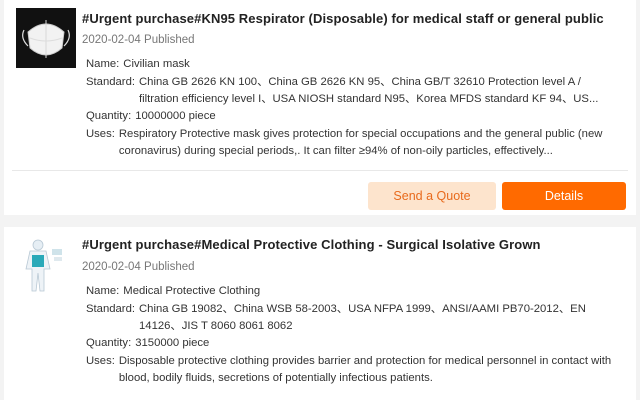  I want to click on spec-value: 10000000 piece, so click(175, 116).